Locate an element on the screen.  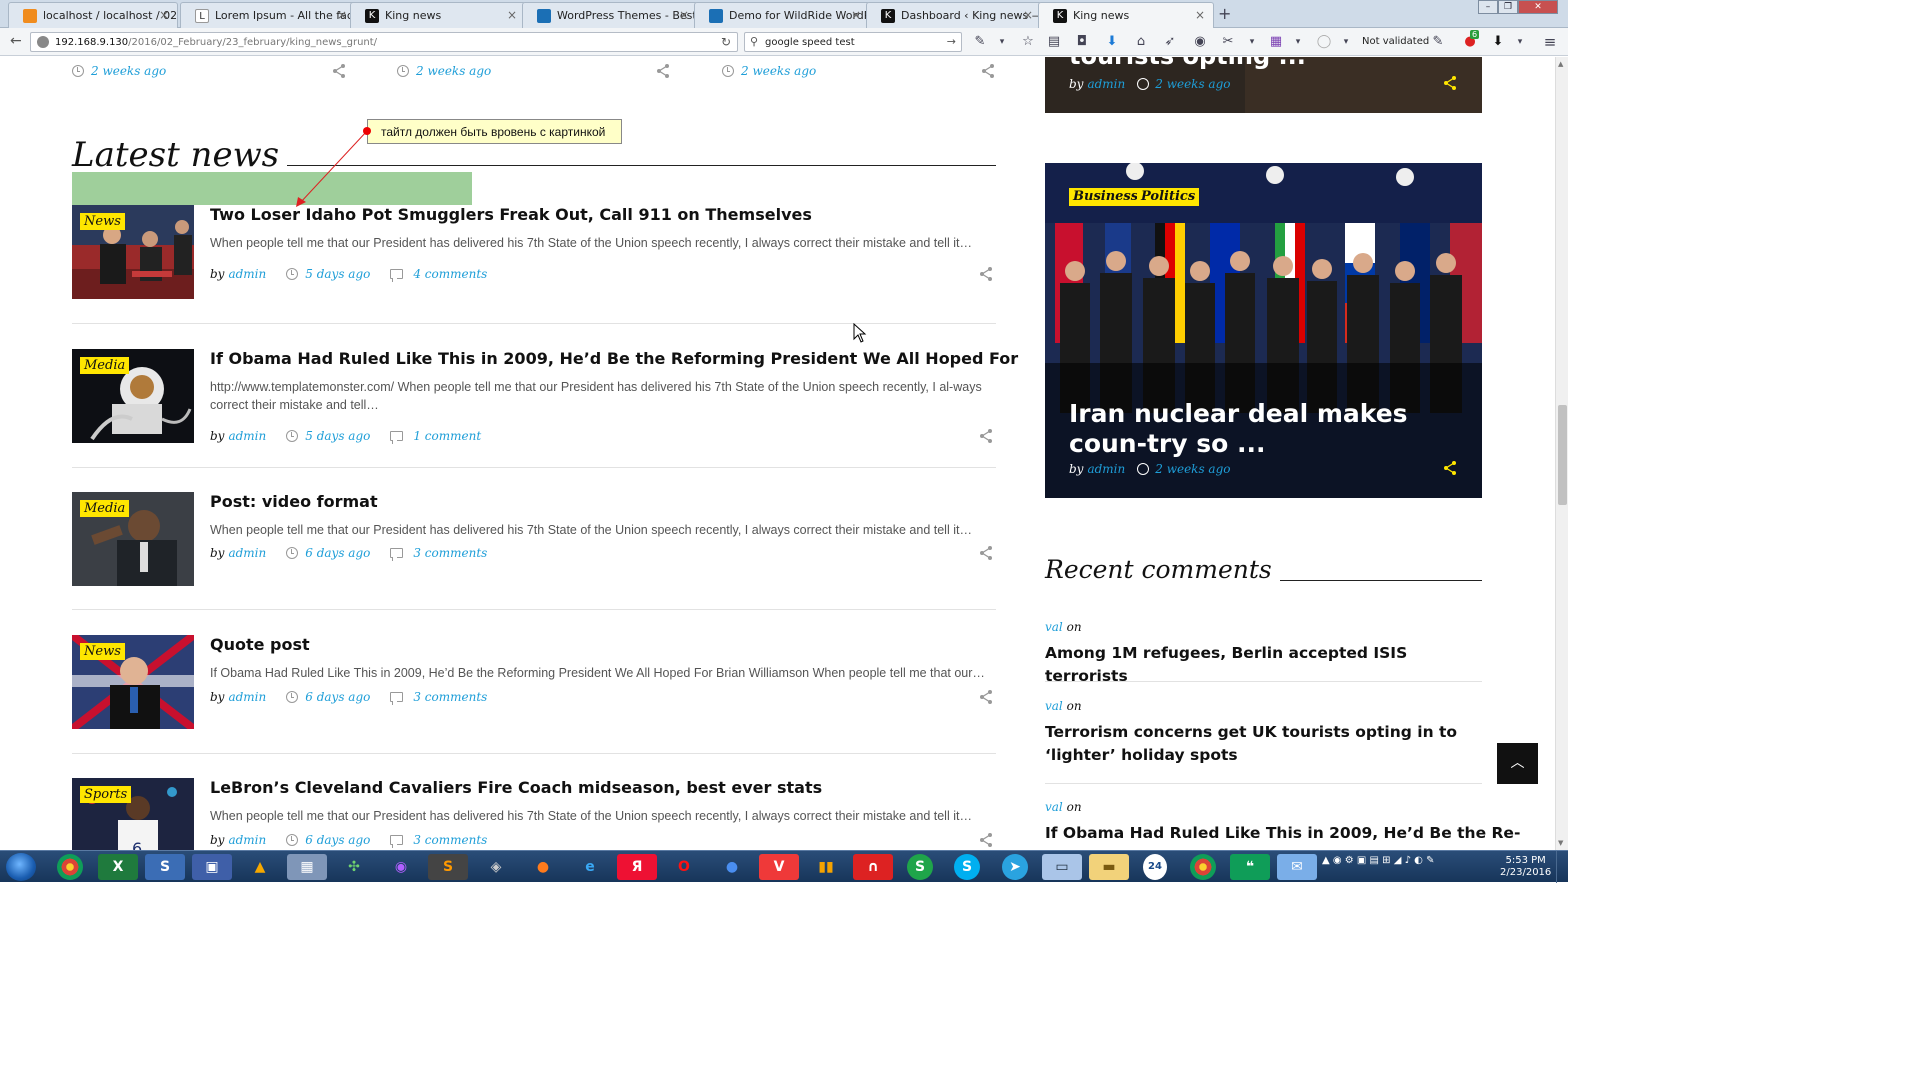
back-icon: ← is located at coordinates (16, 41).